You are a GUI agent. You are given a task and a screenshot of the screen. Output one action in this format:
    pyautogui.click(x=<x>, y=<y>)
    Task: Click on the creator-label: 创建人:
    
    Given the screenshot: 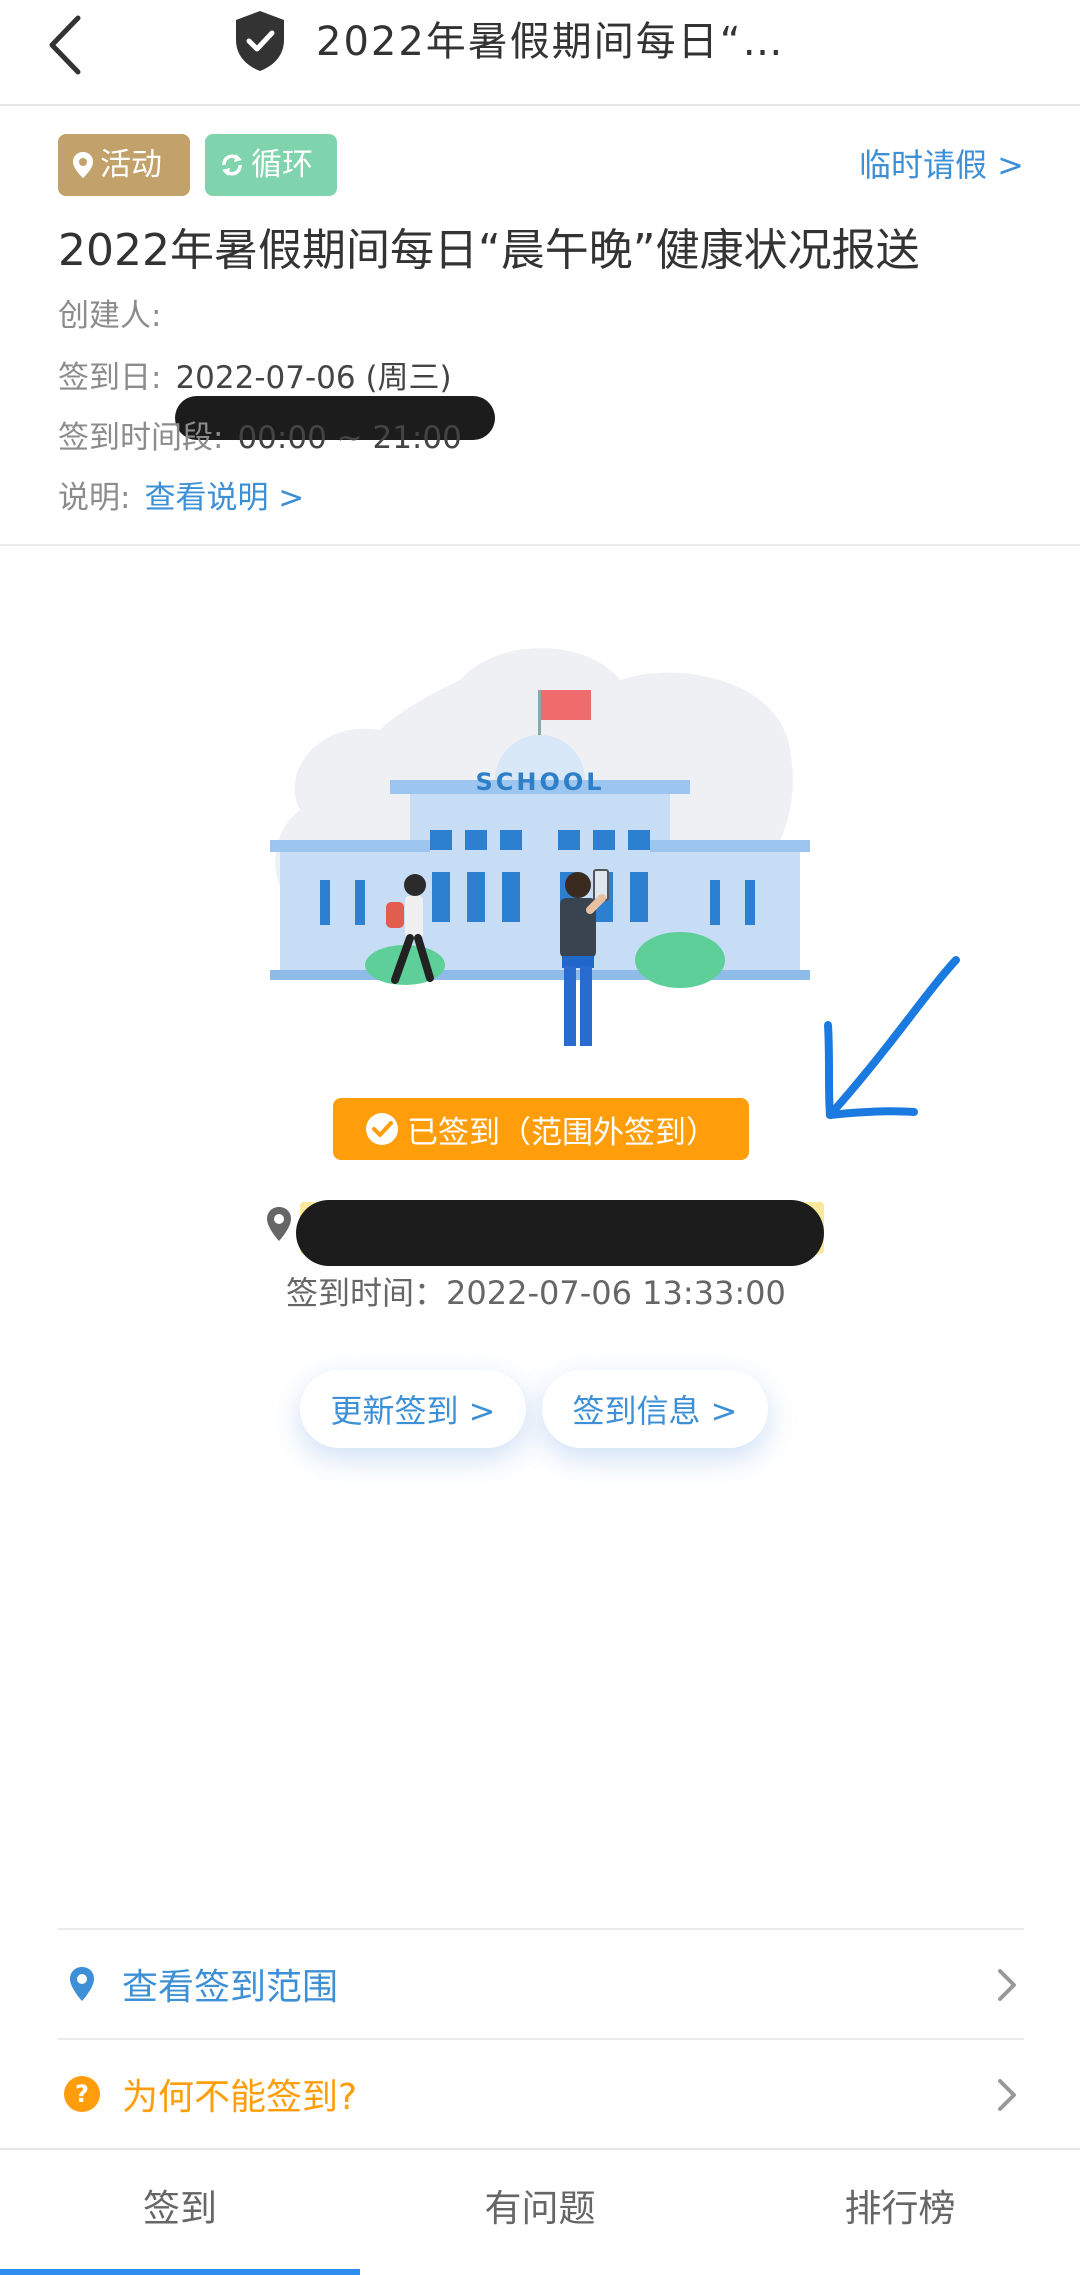 What is the action you would take?
    pyautogui.click(x=110, y=316)
    